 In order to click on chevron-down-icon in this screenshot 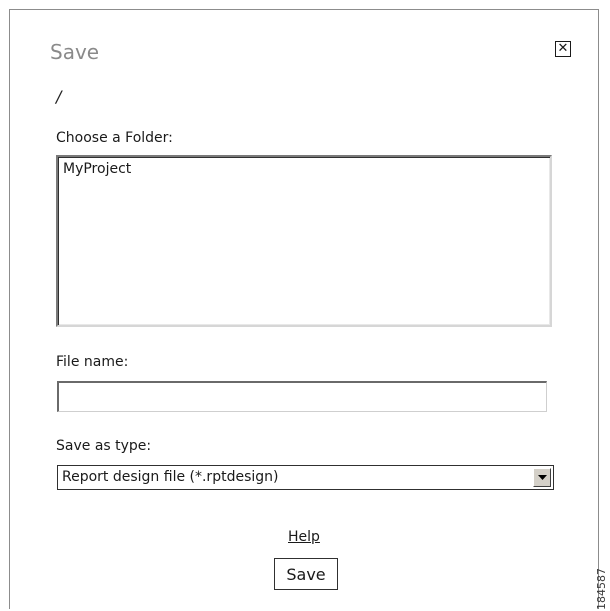, I will do `click(542, 477)`.